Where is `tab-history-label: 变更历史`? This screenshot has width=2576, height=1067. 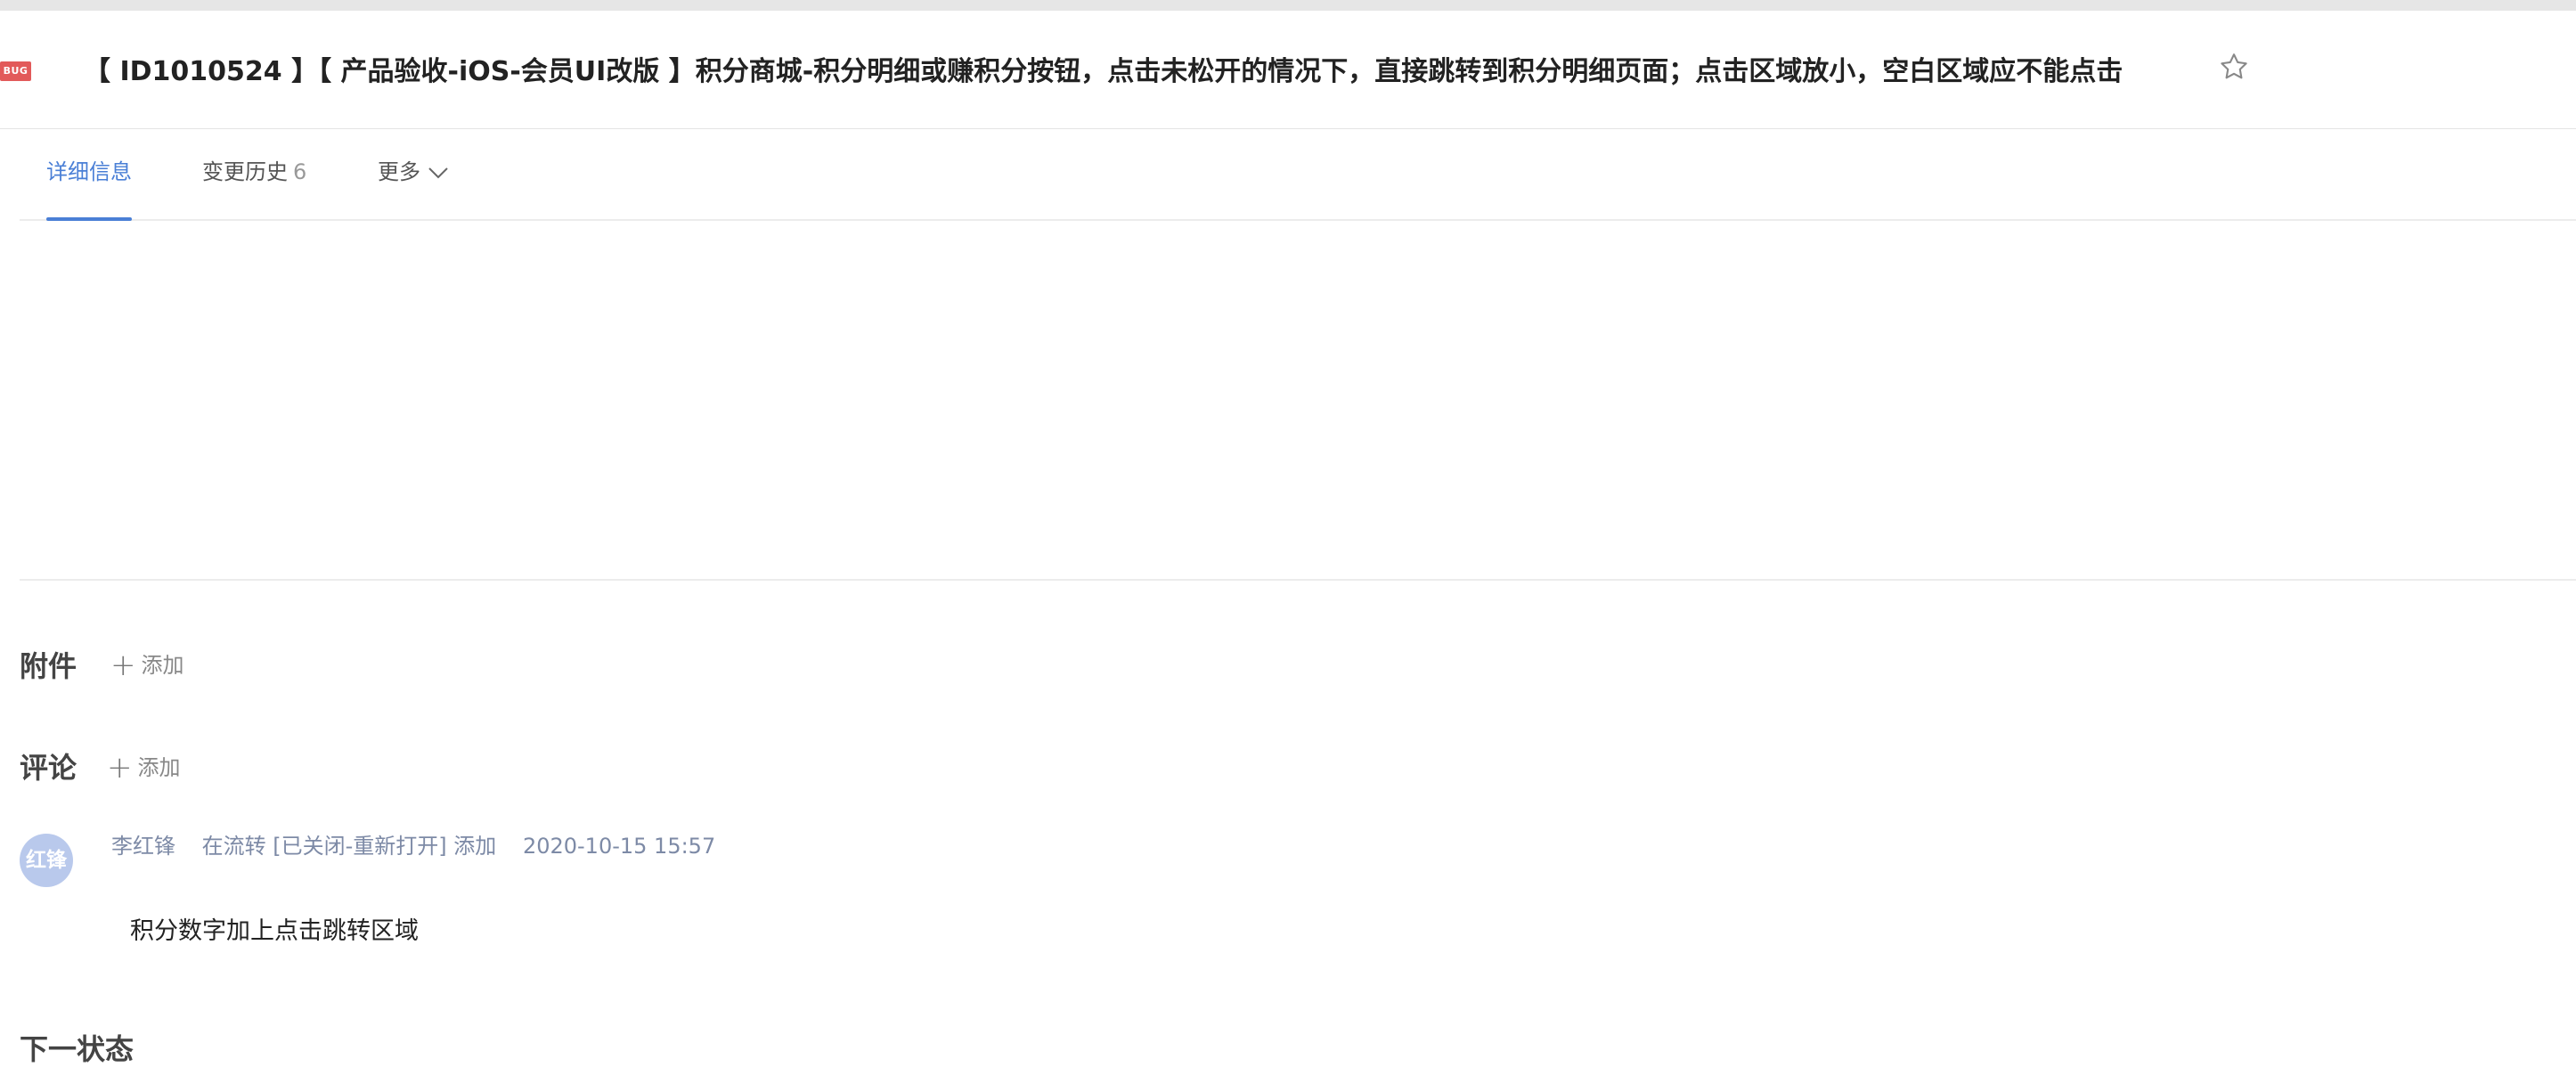 tab-history-label: 变更历史 is located at coordinates (245, 171).